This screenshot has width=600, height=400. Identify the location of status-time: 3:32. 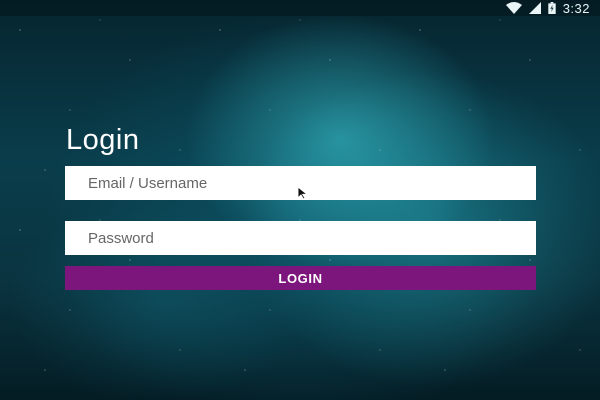
(576, 8).